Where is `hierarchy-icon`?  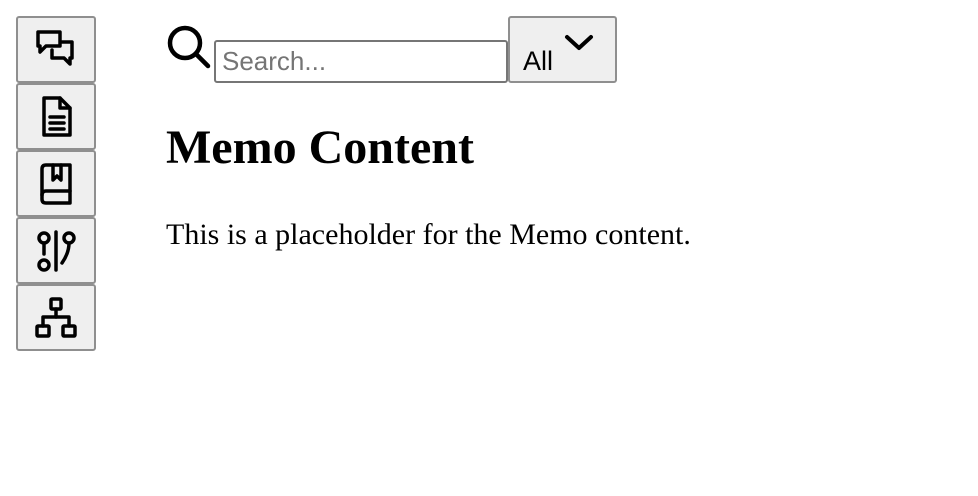
hierarchy-icon is located at coordinates (56, 317).